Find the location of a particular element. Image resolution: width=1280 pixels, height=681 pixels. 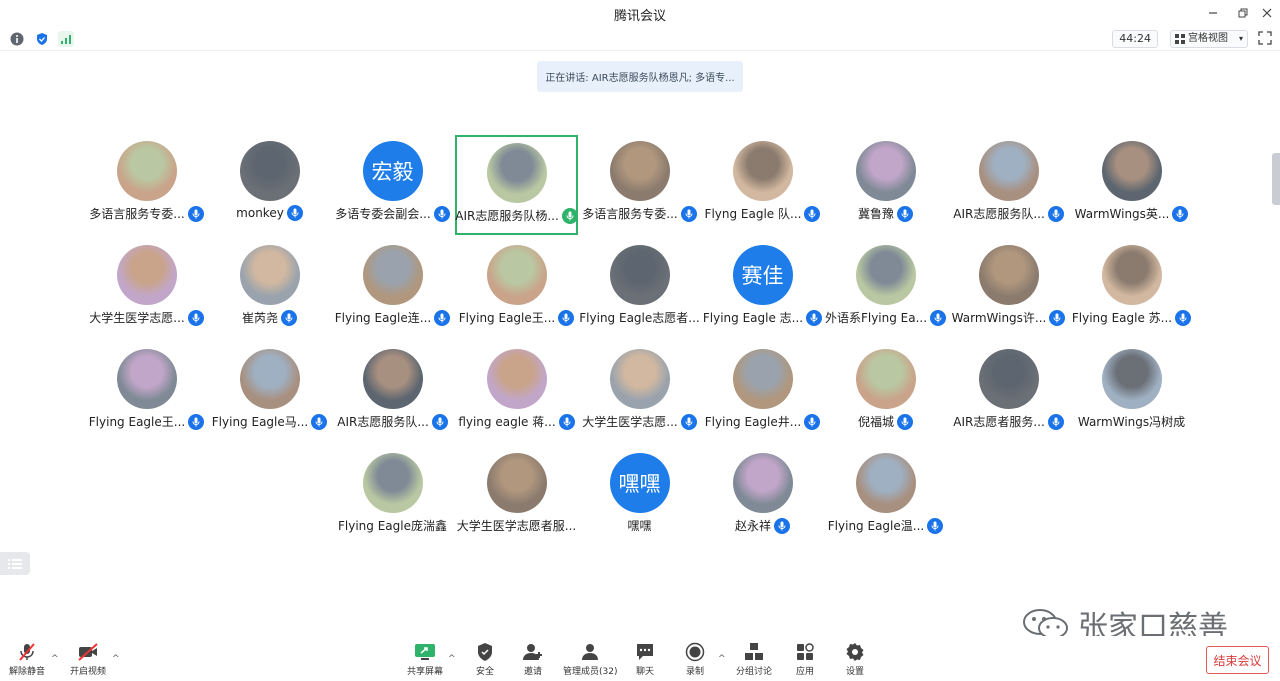

participant-tile: Flying Eagle庞湍鑫 is located at coordinates (392, 497).